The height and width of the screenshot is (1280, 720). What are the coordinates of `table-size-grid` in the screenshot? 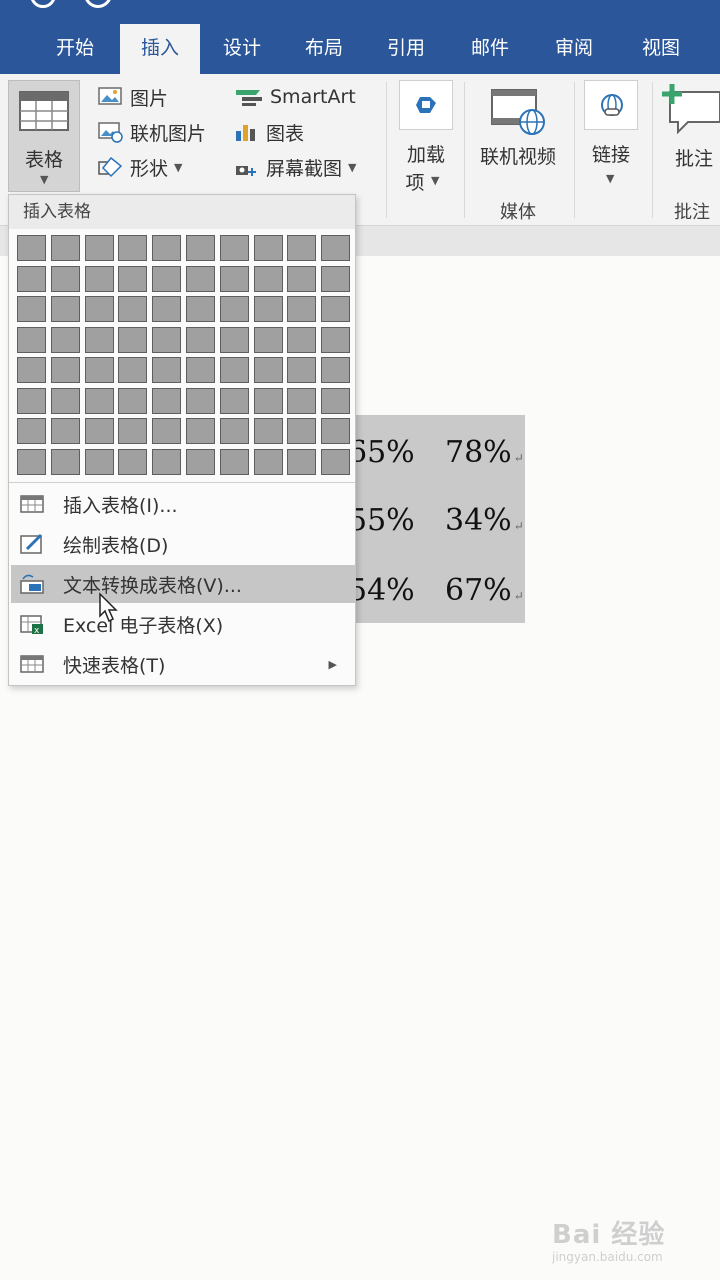 It's located at (184, 356).